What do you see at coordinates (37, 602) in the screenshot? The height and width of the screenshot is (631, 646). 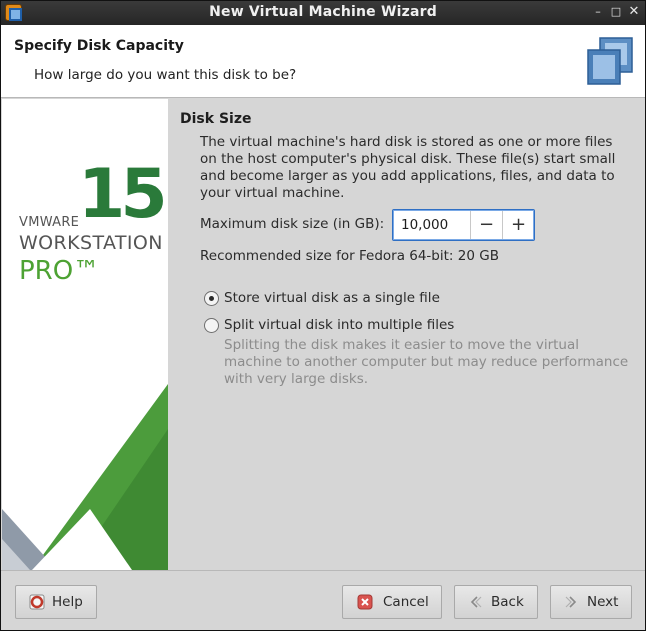 I see `help-lifebuoy-icon` at bounding box center [37, 602].